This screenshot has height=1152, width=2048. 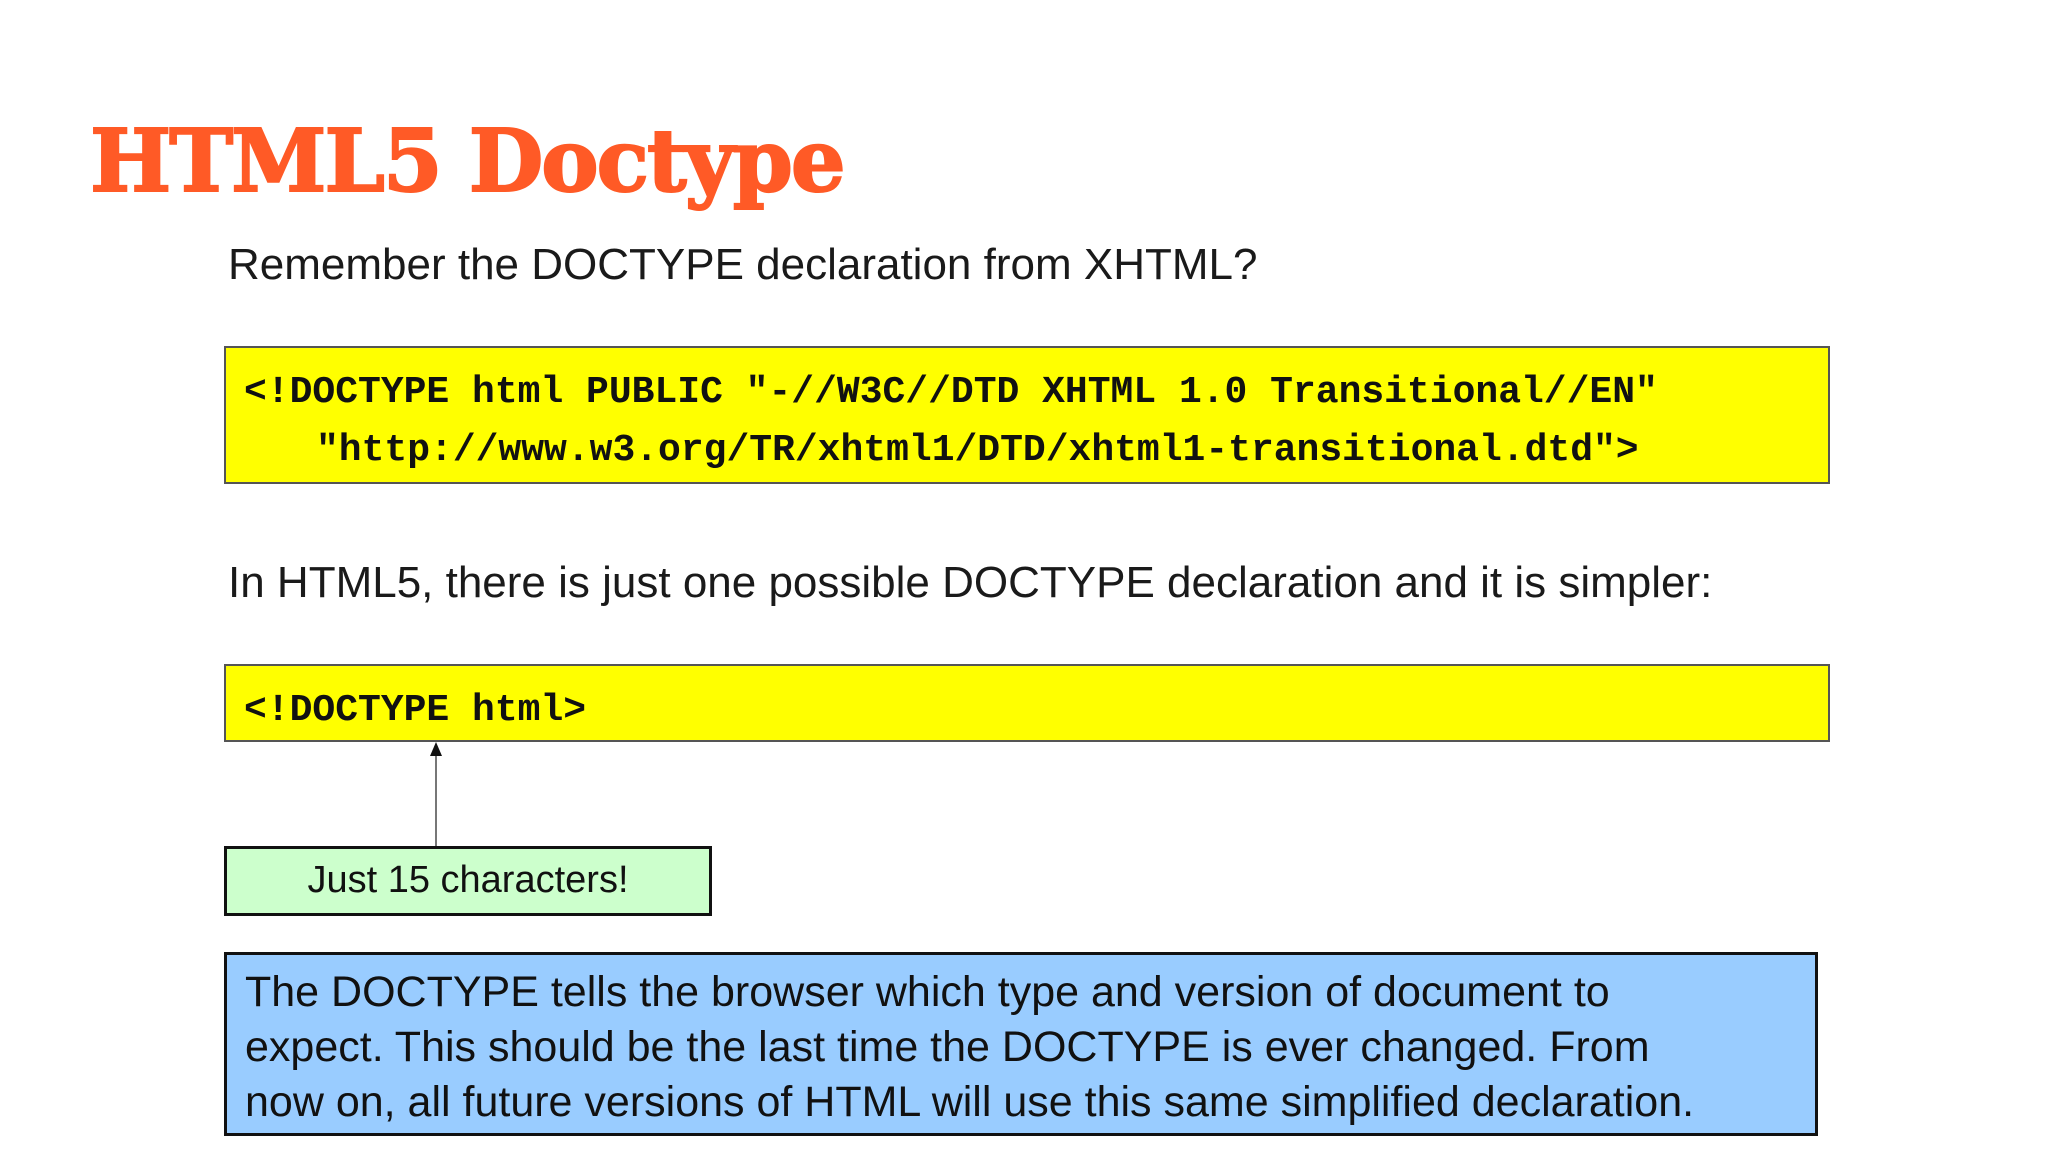 What do you see at coordinates (468, 881) in the screenshot?
I see `character-count-callout: Just 15 characters!` at bounding box center [468, 881].